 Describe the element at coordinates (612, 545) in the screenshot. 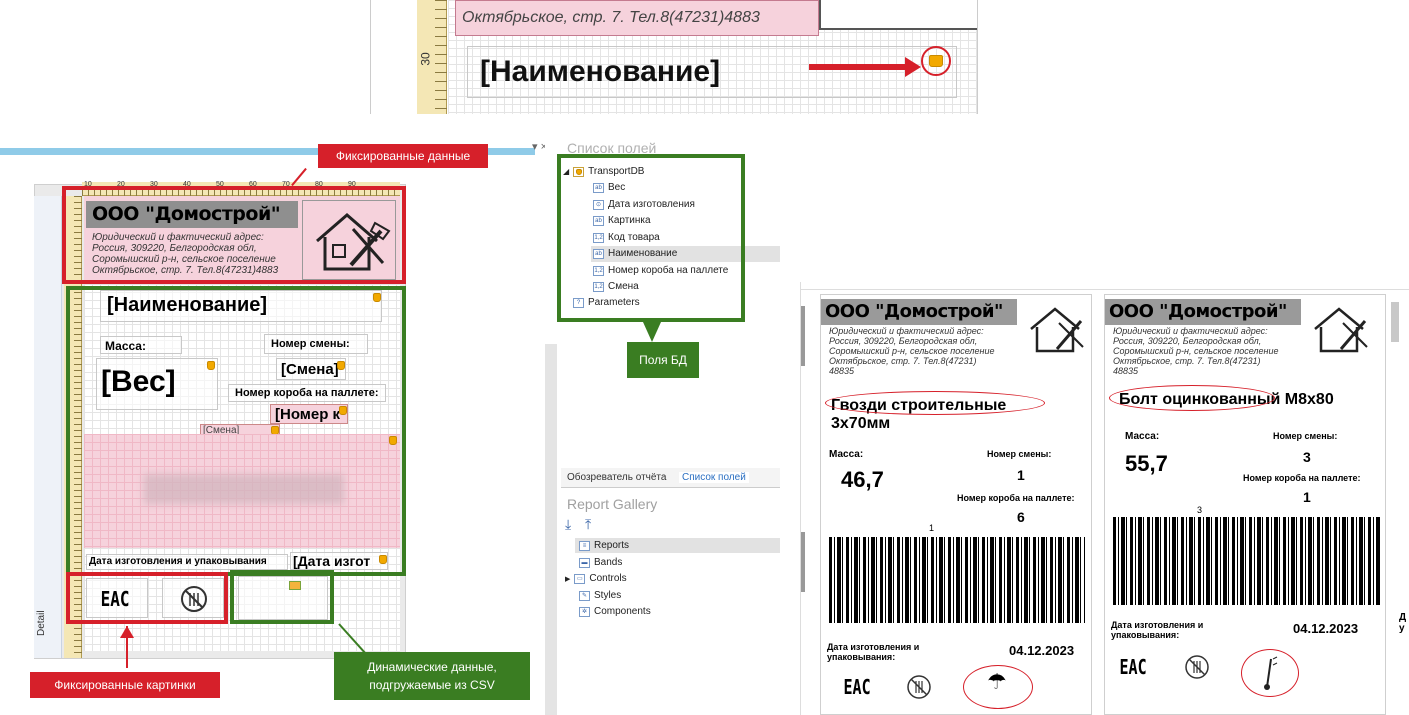

I see `explorer-item-label: Reports` at that location.